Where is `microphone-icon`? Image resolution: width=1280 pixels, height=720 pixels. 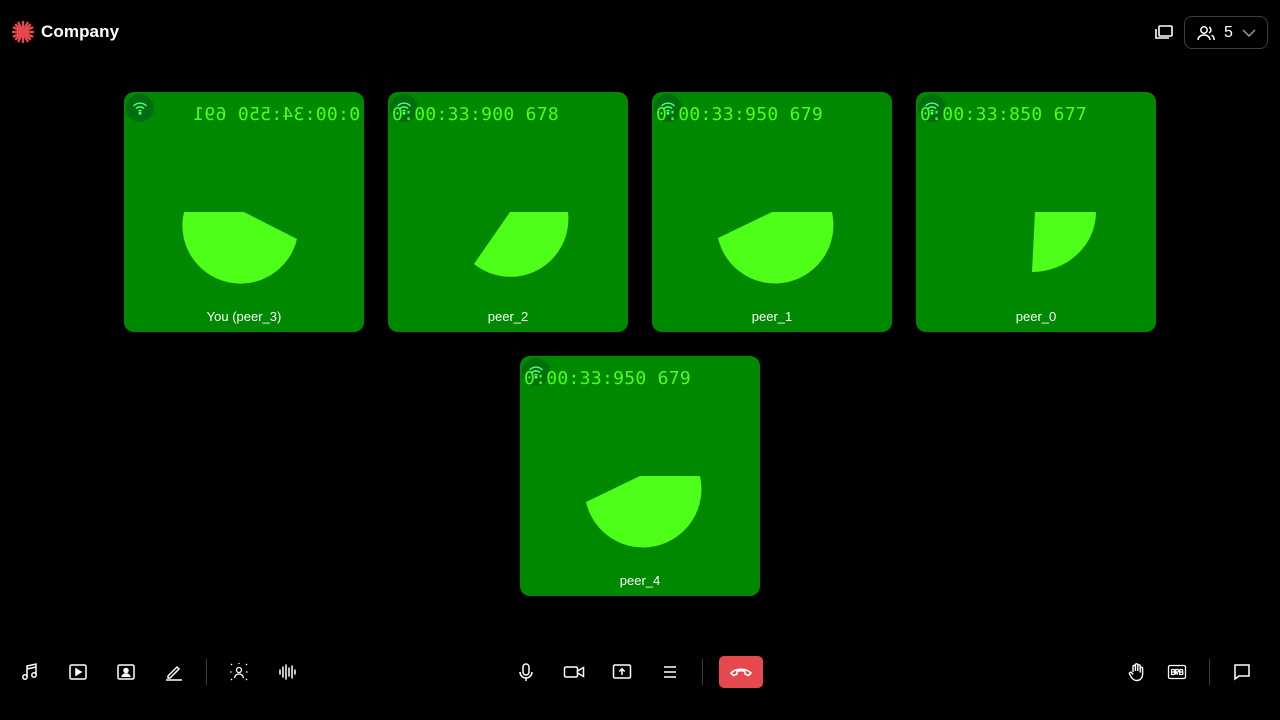
microphone-icon is located at coordinates (526, 672).